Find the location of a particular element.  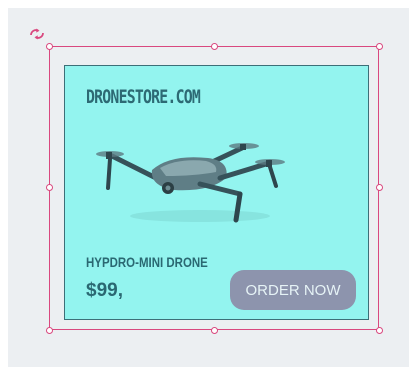

resize-handle-top-right is located at coordinates (379, 46).